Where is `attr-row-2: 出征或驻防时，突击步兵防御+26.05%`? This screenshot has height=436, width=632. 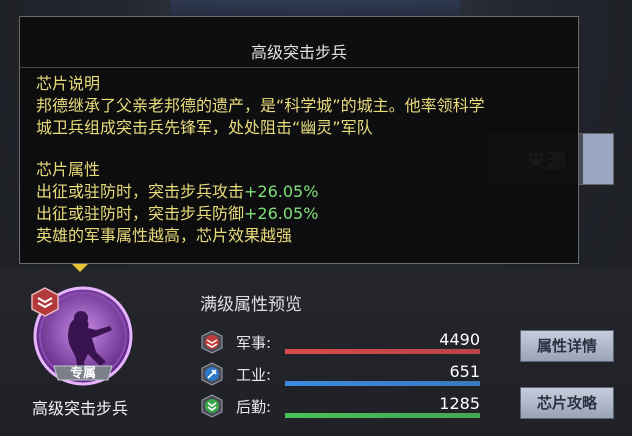 attr-row-2: 出征或驻防时，突击步兵防御+26.05% is located at coordinates (177, 214).